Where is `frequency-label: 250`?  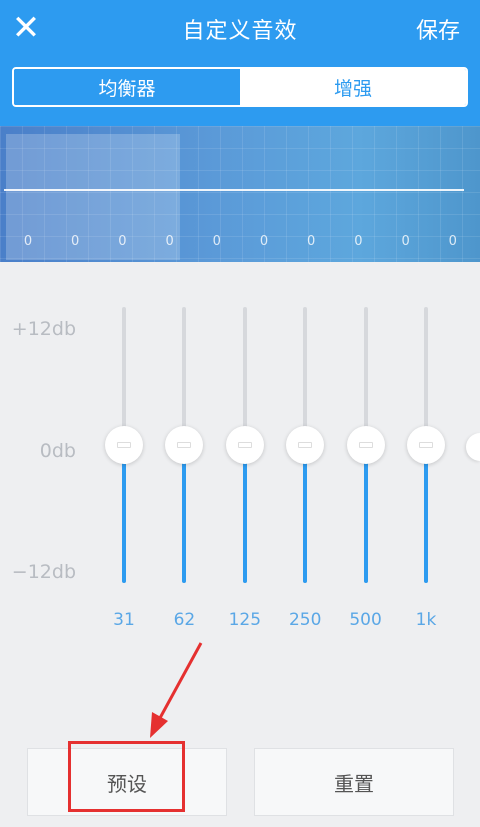 frequency-label: 250 is located at coordinates (305, 620).